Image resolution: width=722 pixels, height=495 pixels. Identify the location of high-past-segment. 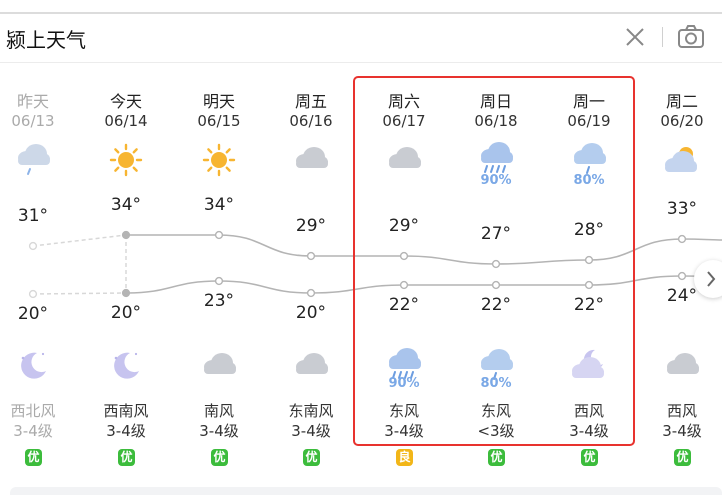
(79, 240).